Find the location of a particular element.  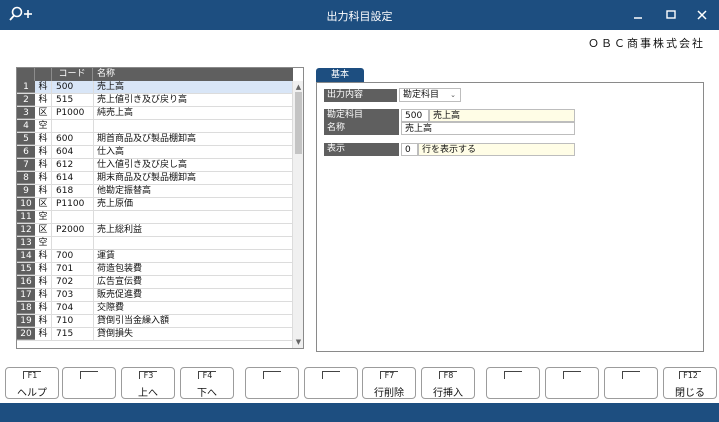

row-name: 期末商品及び製品棚卸高 is located at coordinates (193, 178).